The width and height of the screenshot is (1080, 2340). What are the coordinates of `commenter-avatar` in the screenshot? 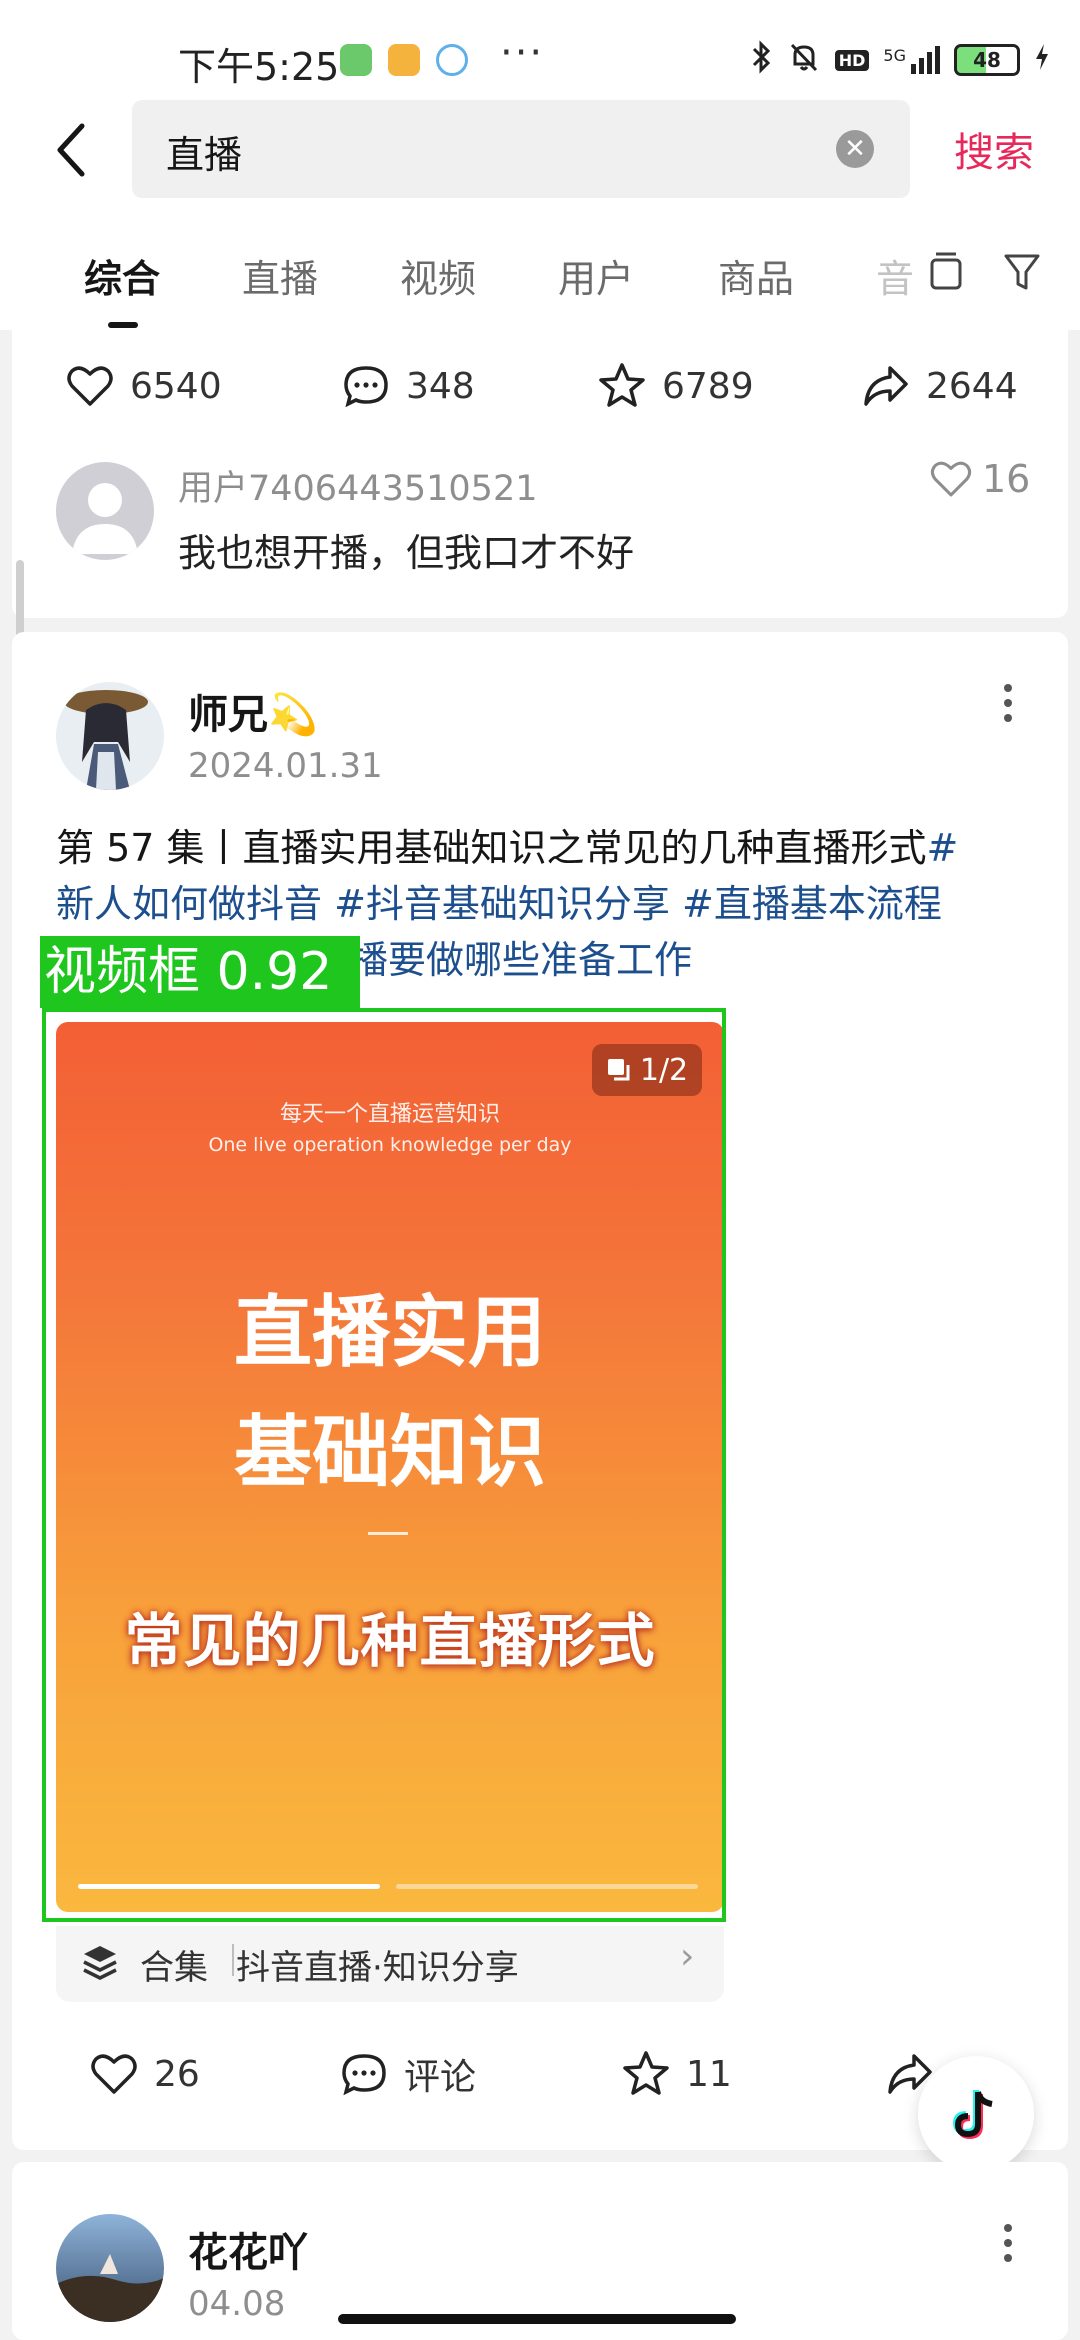 It's located at (105, 511).